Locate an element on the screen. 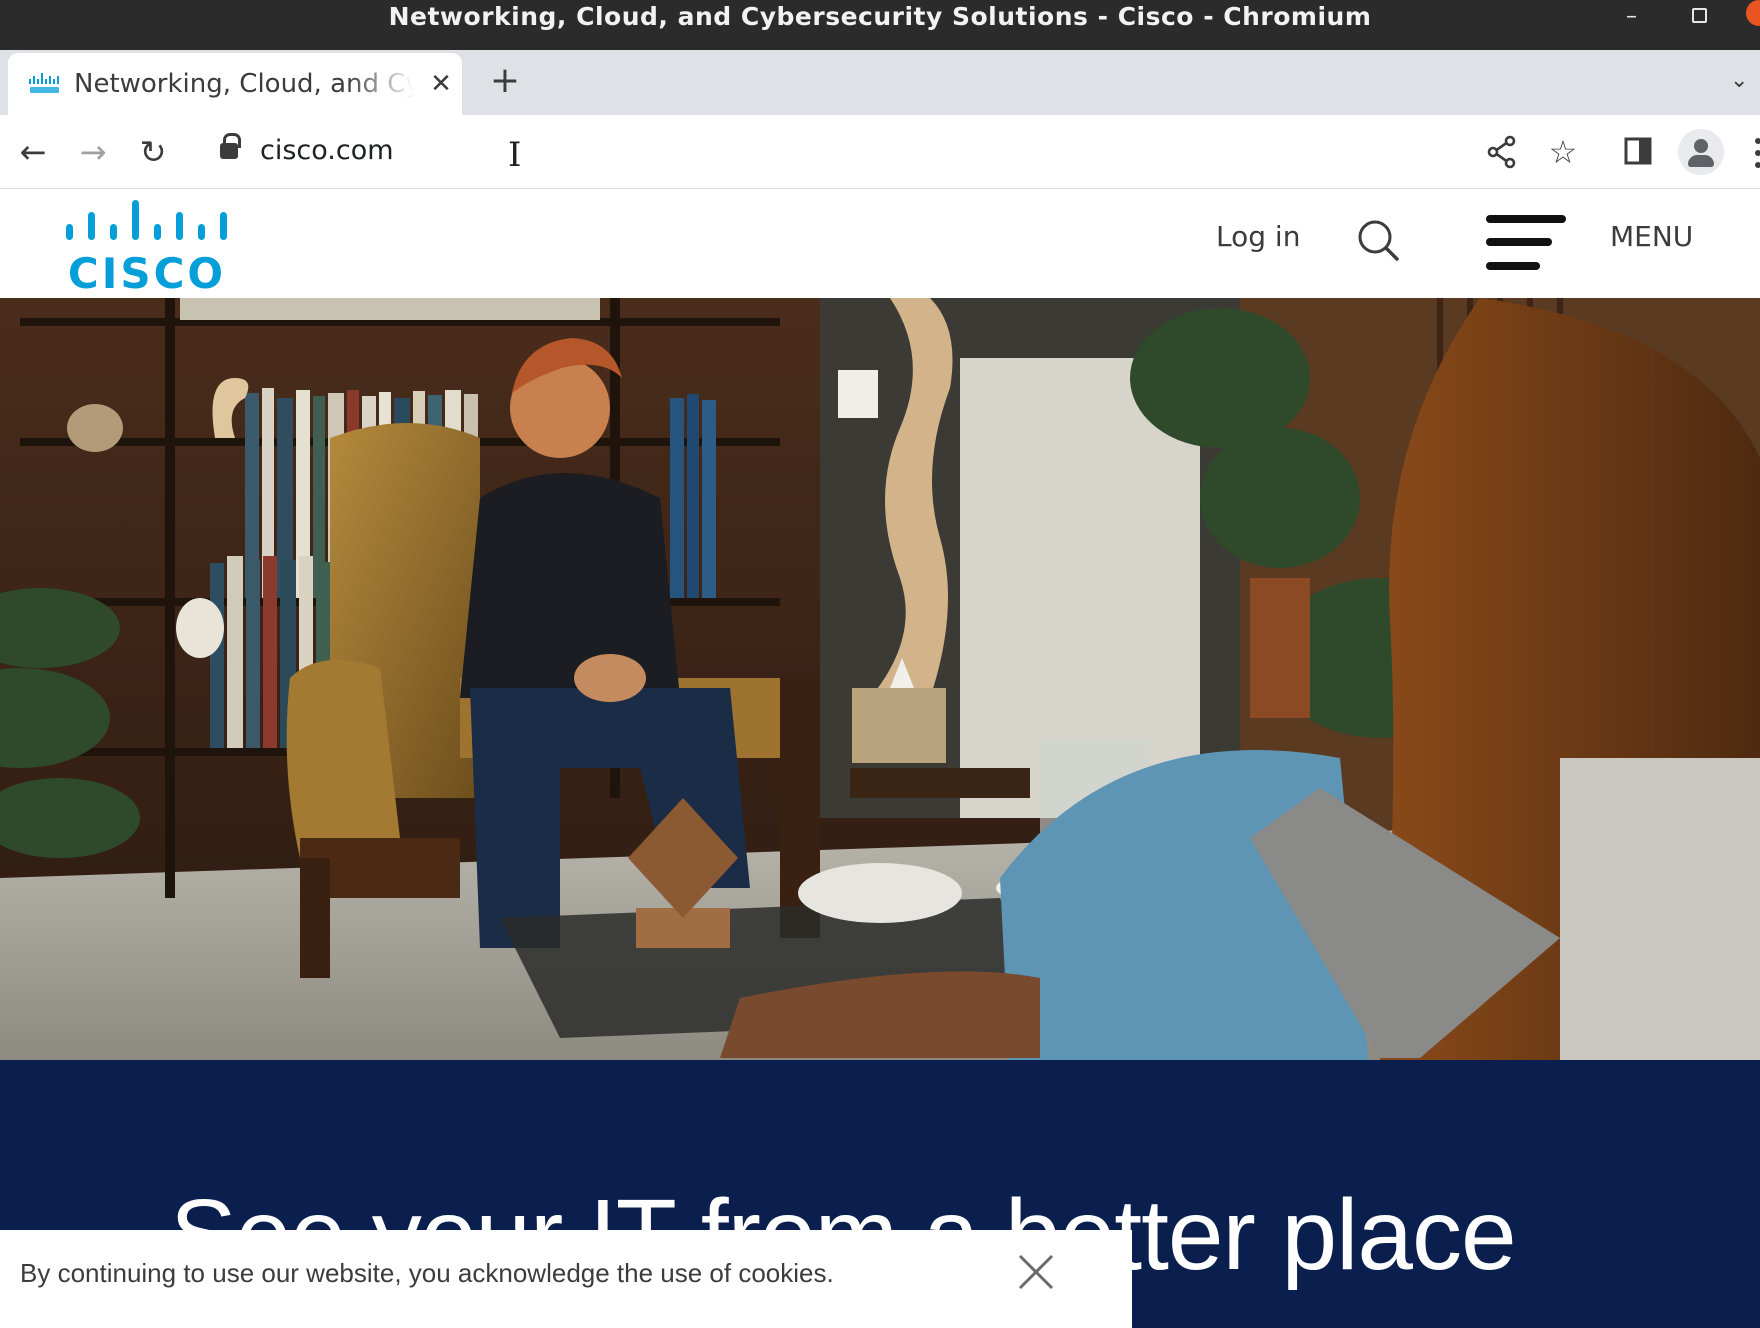  maximize-icon is located at coordinates (1699, 15).